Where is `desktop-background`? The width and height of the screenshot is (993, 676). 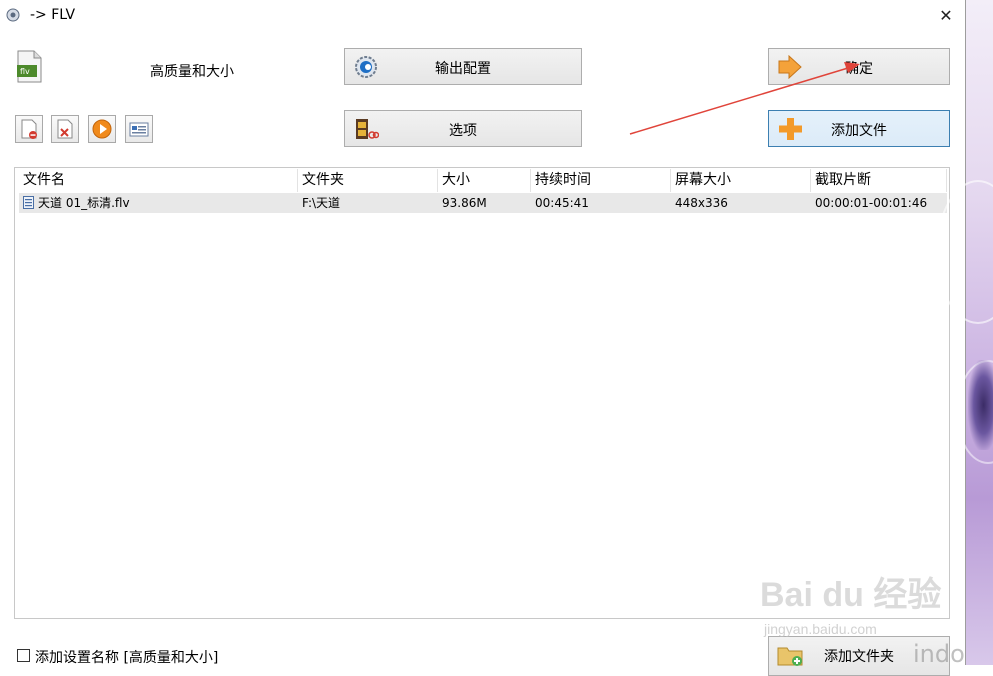
desktop-background is located at coordinates (964, 332).